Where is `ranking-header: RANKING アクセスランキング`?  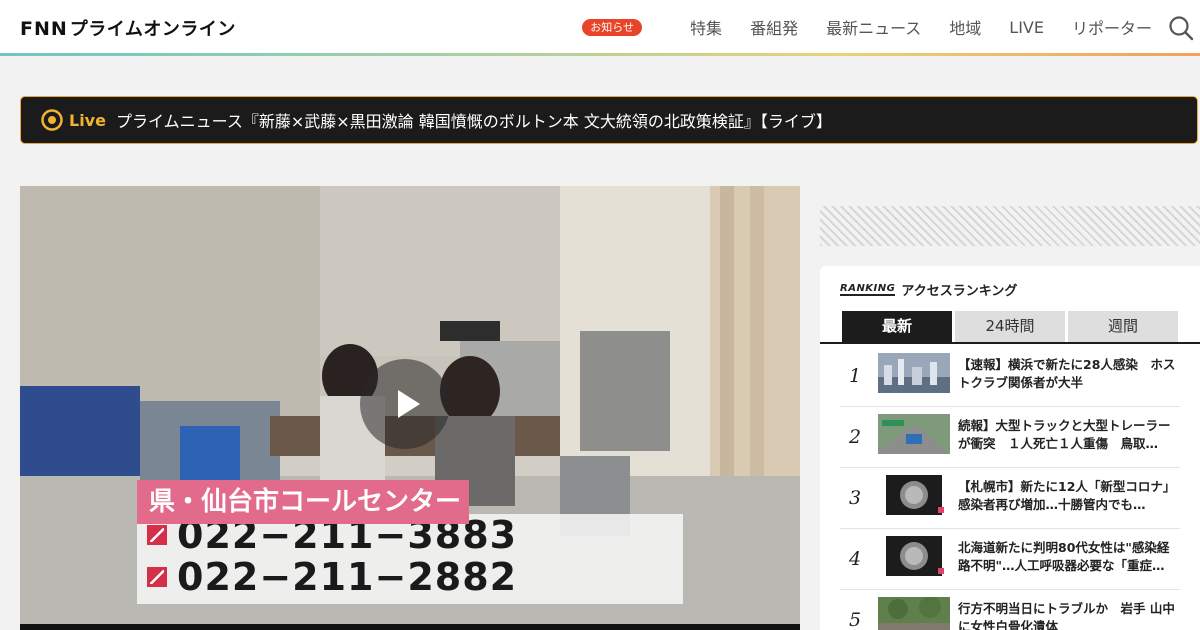
ranking-header: RANKING アクセスランキング is located at coordinates (928, 289).